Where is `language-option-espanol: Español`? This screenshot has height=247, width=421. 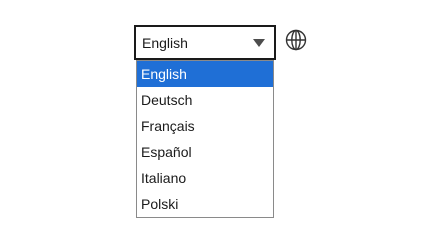 language-option-espanol: Español is located at coordinates (205, 152).